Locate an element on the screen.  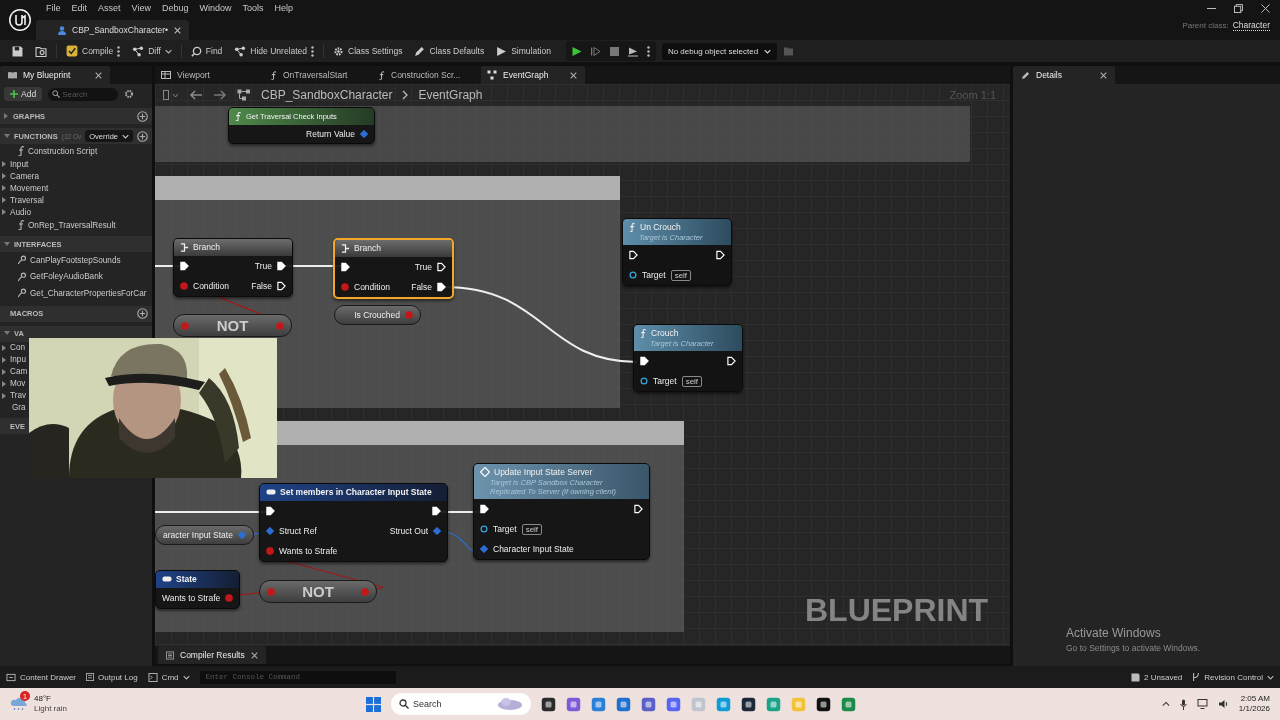
forward-arrow-icon is located at coordinates (220, 95).